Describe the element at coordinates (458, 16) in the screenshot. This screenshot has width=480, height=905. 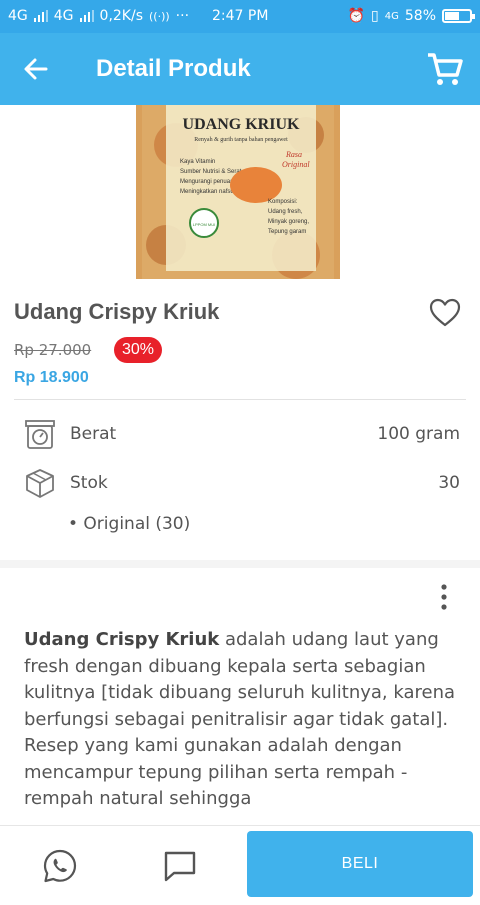
I see `battery-icon` at that location.